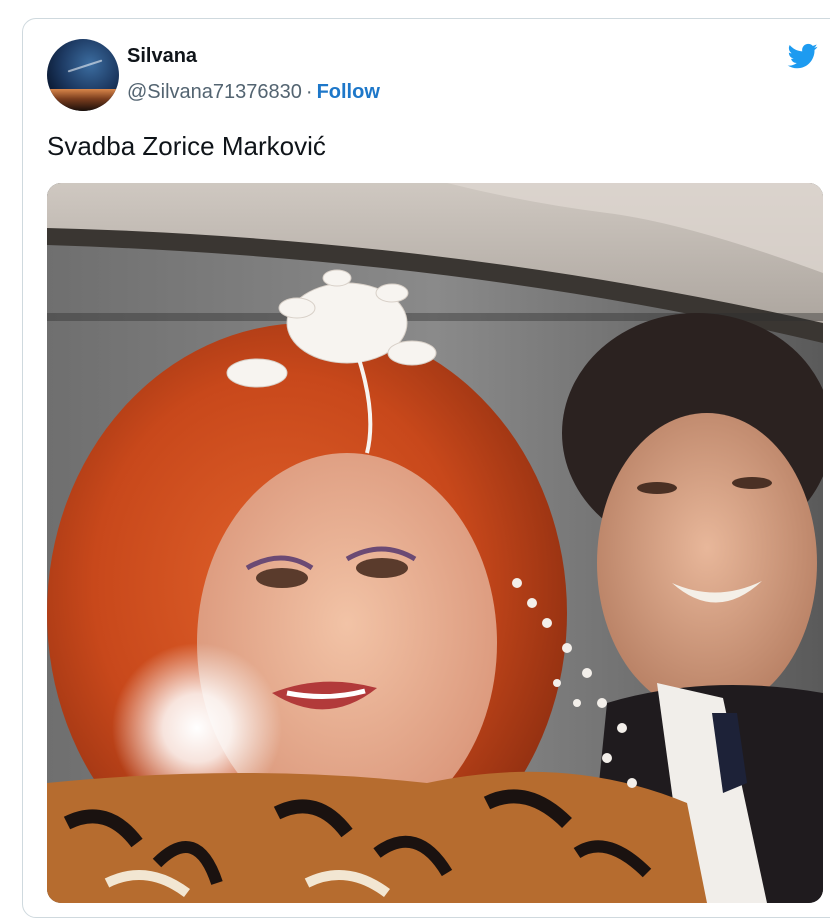 The image size is (830, 918). I want to click on follow-button: Follow, so click(348, 92).